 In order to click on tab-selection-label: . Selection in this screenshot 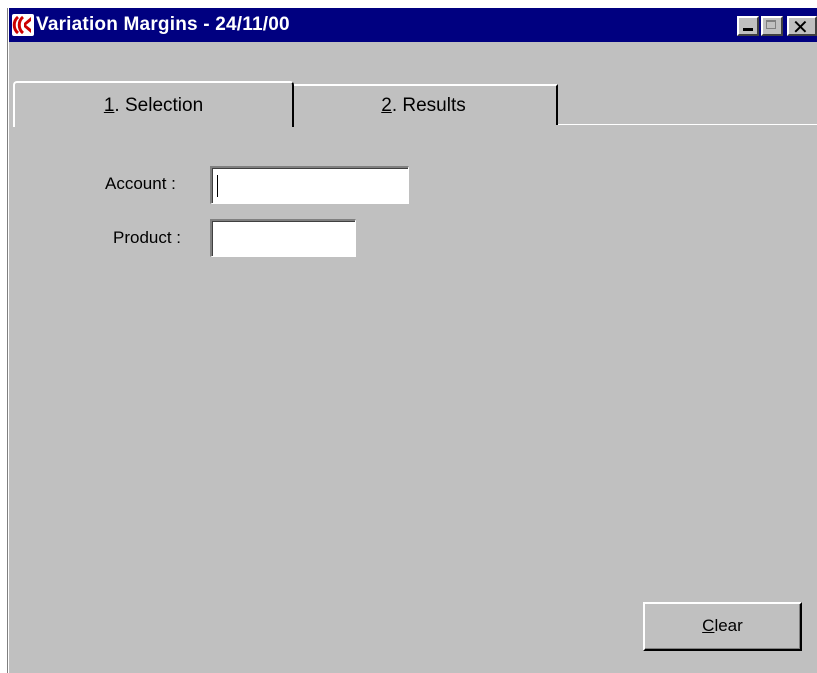, I will do `click(159, 105)`.